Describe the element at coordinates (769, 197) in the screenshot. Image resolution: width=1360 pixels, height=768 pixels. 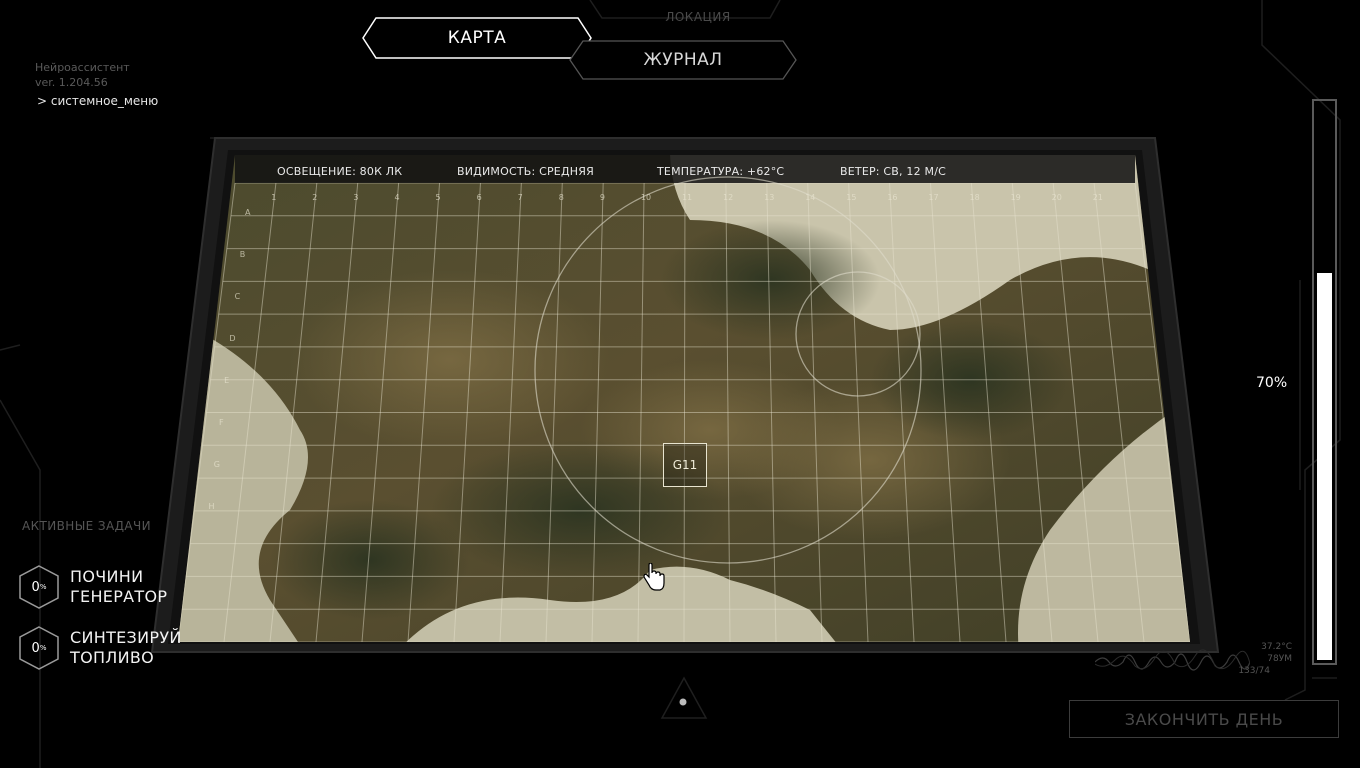
I see `map-column-label: 13` at that location.